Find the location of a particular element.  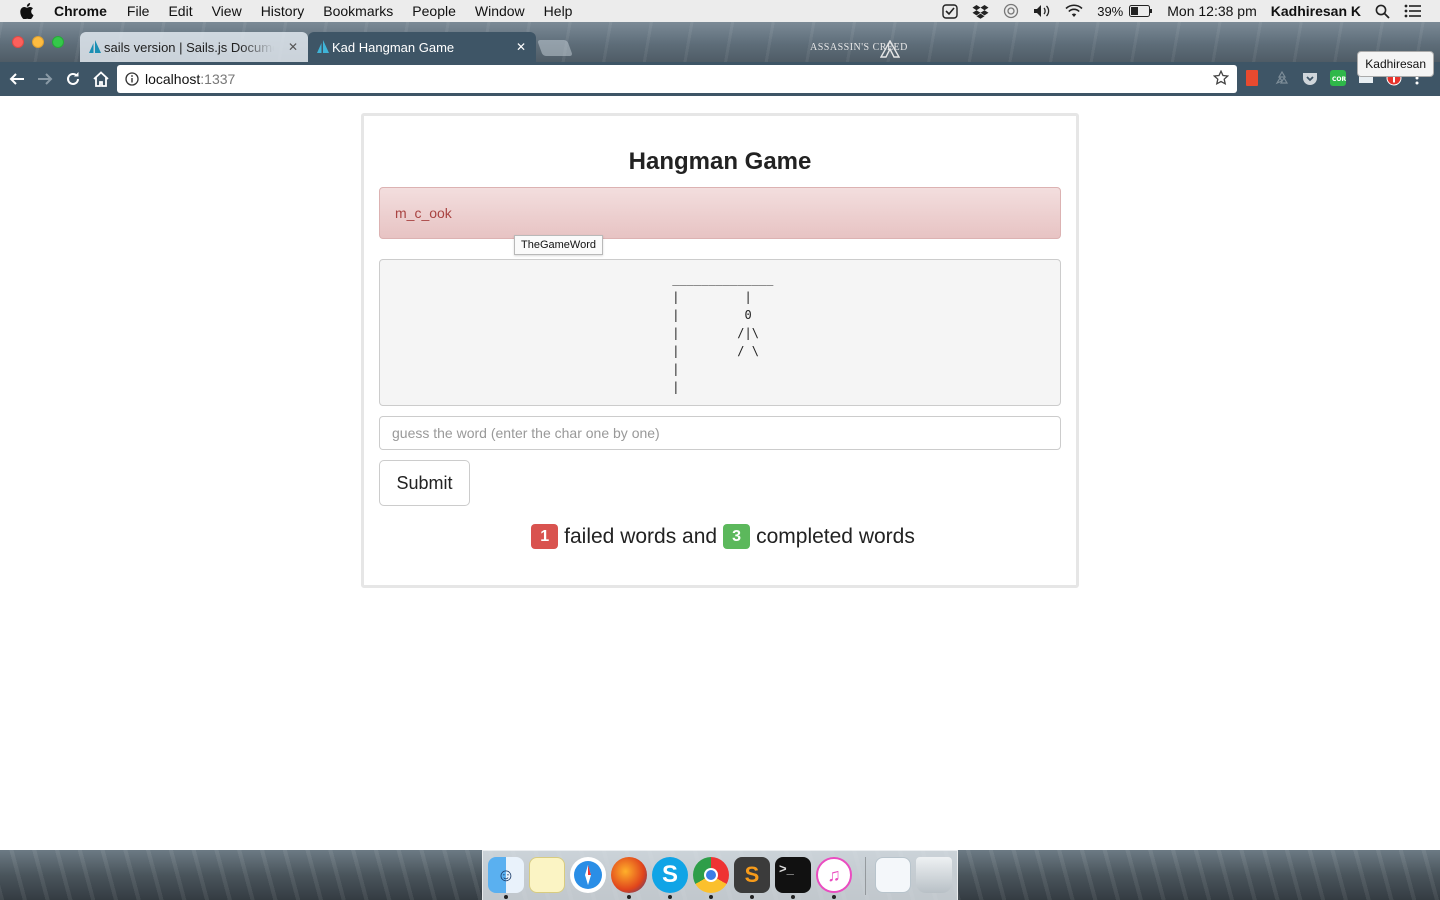

window-fullscreen-button is located at coordinates (58, 42).